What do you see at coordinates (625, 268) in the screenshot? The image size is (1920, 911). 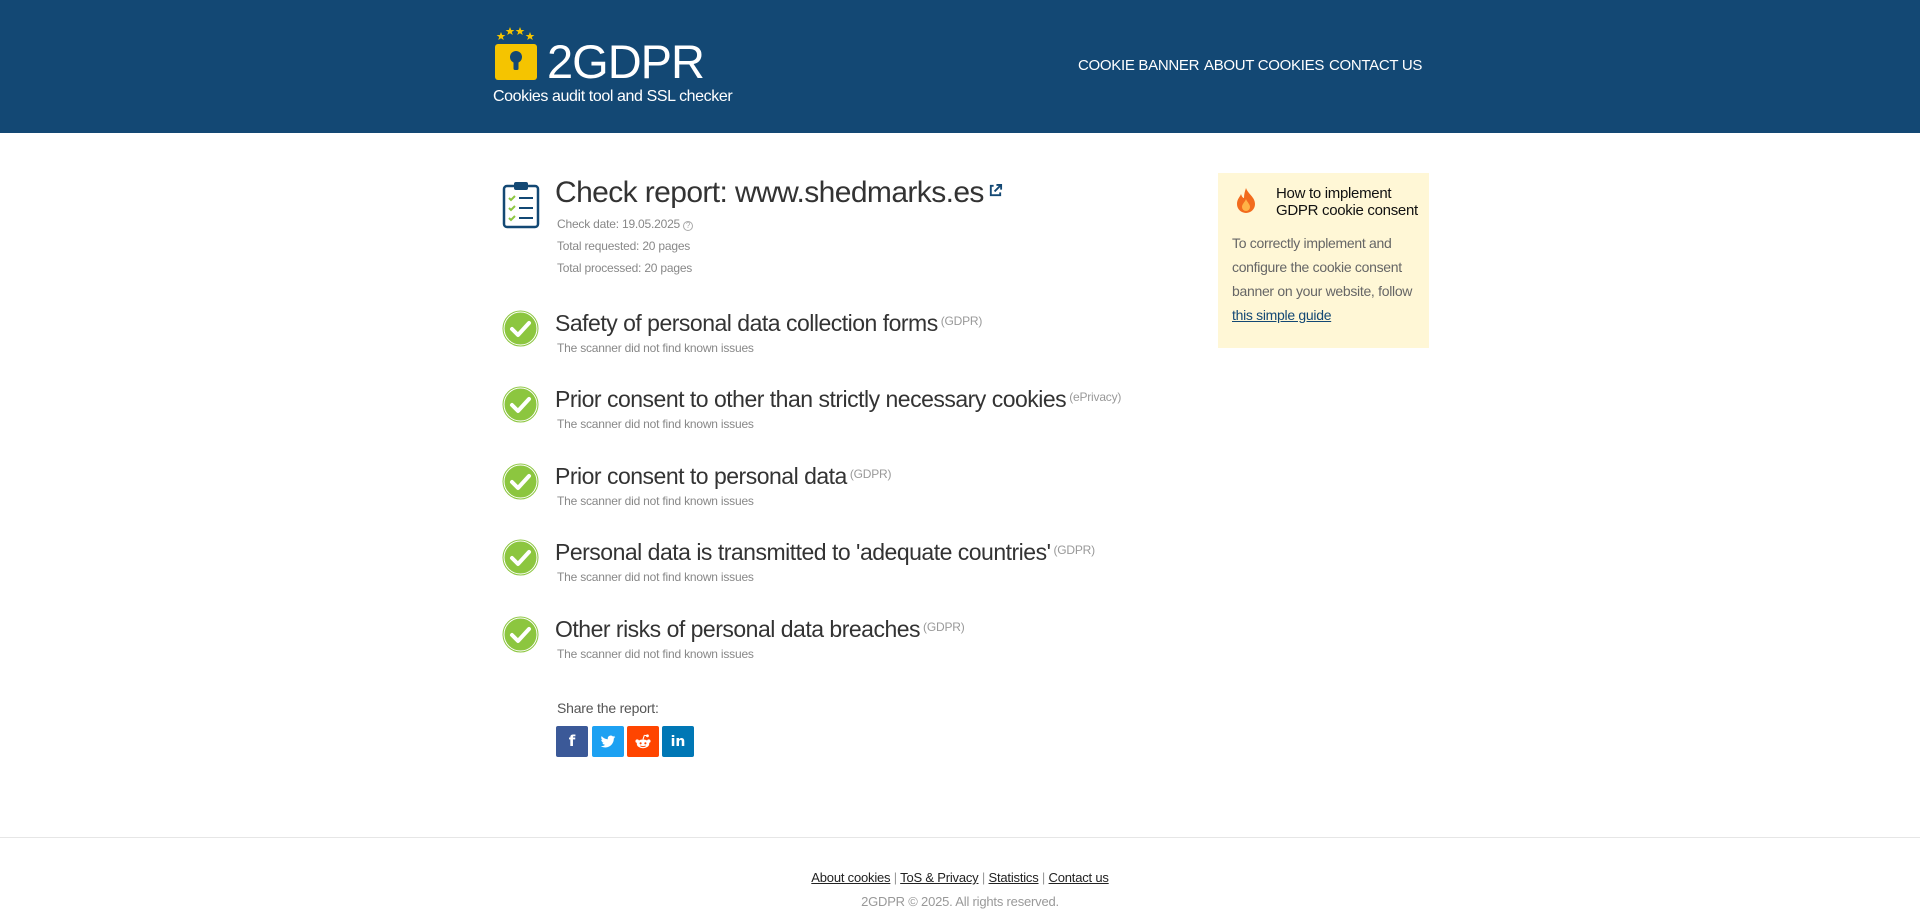 I see `total-processed: Total processed: 20 pages` at bounding box center [625, 268].